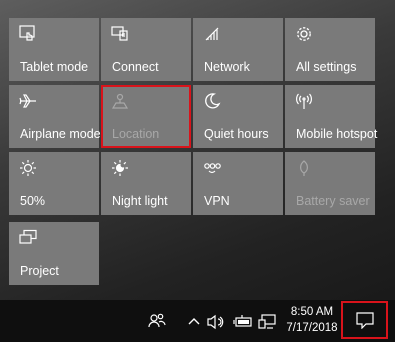  I want to click on tile-label: Night light, so click(140, 201).